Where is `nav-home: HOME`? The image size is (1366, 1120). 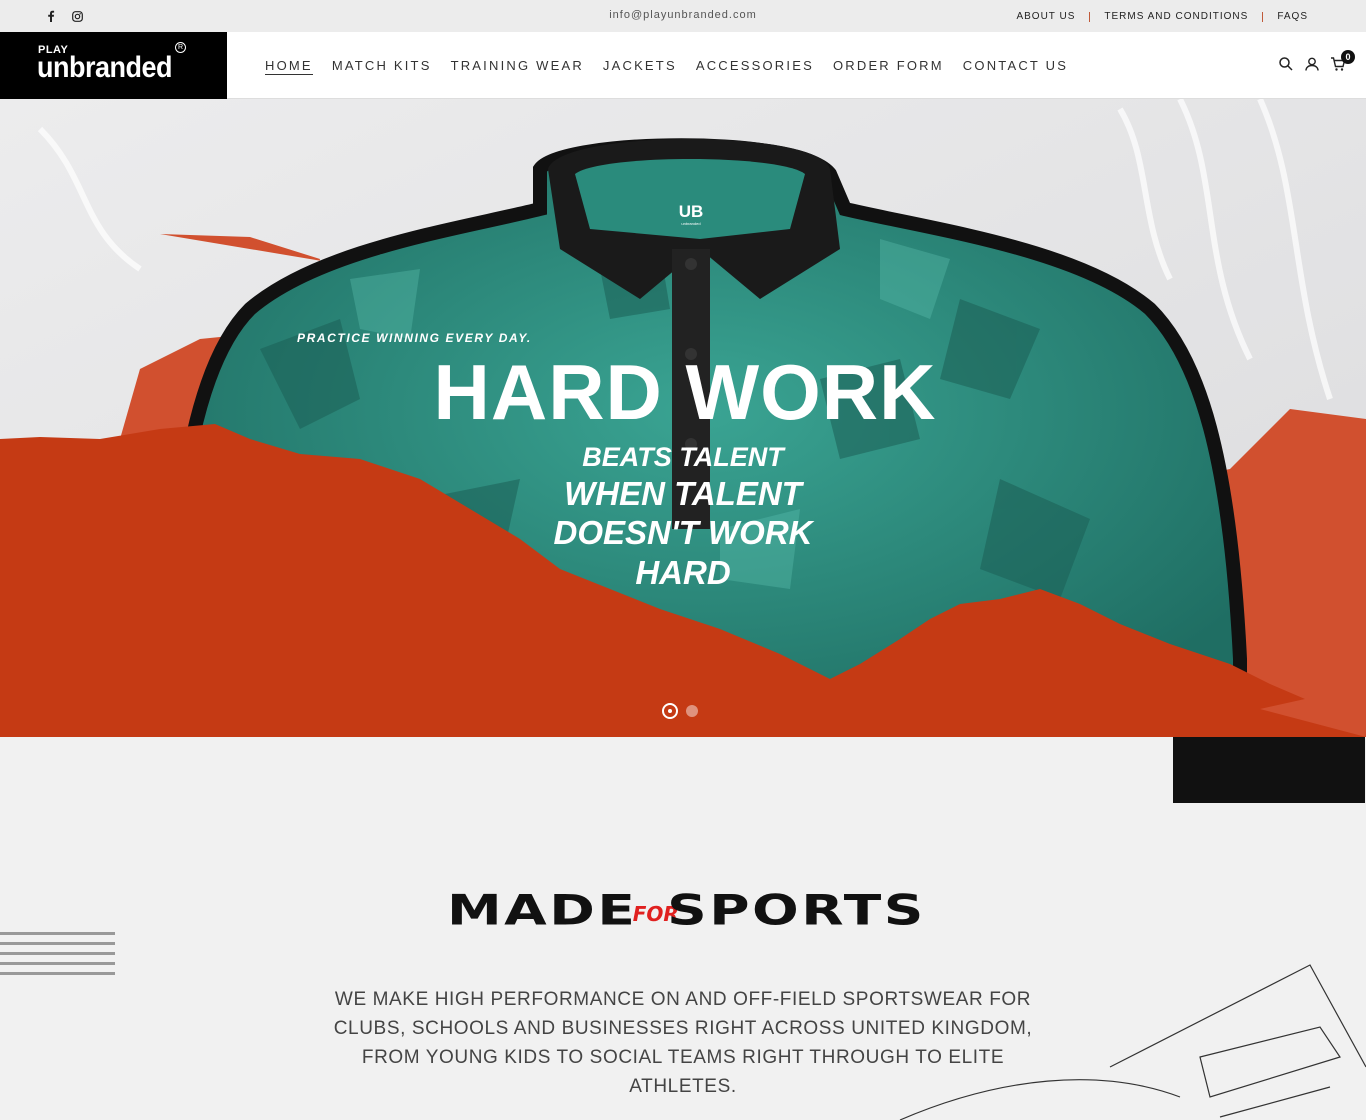 nav-home: HOME is located at coordinates (289, 66).